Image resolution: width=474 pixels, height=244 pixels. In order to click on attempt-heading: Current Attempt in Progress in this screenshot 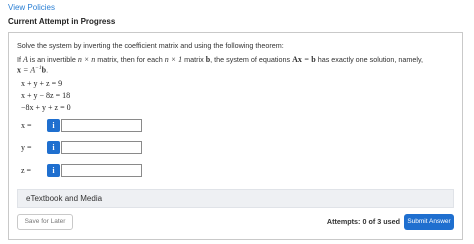, I will do `click(62, 21)`.